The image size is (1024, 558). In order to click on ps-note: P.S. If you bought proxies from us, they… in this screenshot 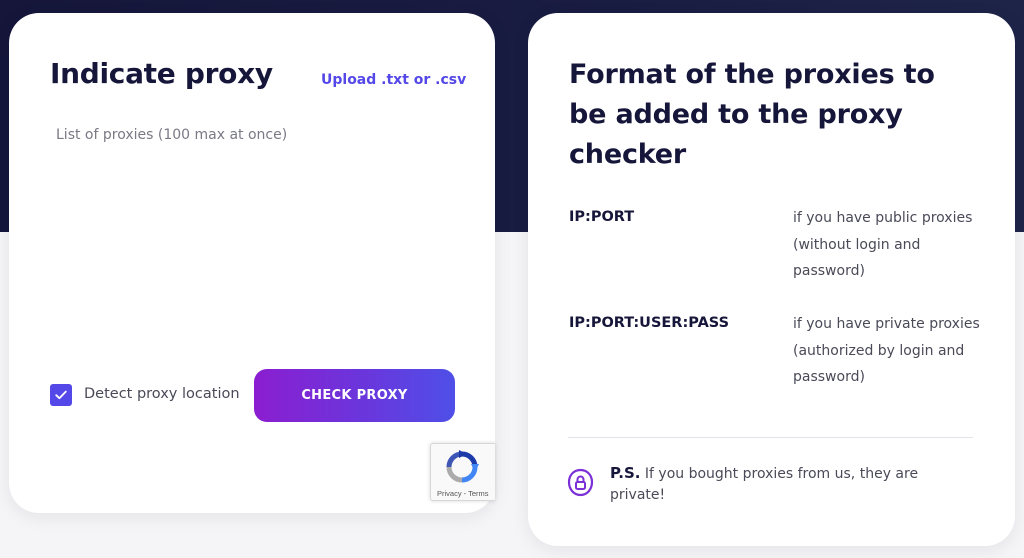, I will do `click(785, 484)`.